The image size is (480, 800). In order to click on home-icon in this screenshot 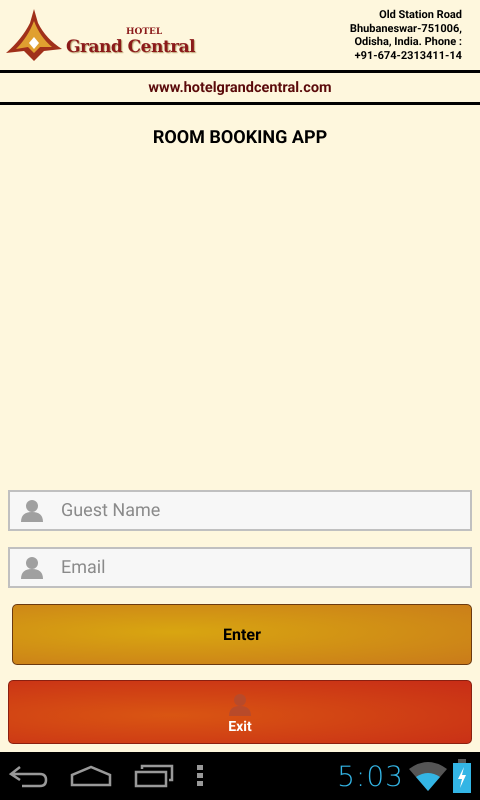, I will do `click(91, 776)`.